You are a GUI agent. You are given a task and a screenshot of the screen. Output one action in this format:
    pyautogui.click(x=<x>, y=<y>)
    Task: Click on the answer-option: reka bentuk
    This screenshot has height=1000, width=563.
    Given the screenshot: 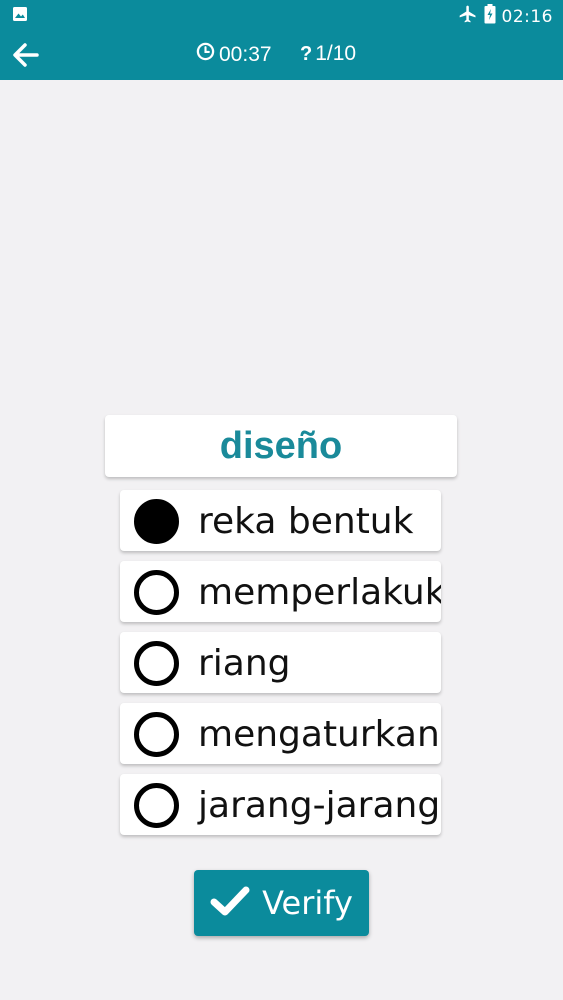 What is the action you would take?
    pyautogui.click(x=280, y=520)
    